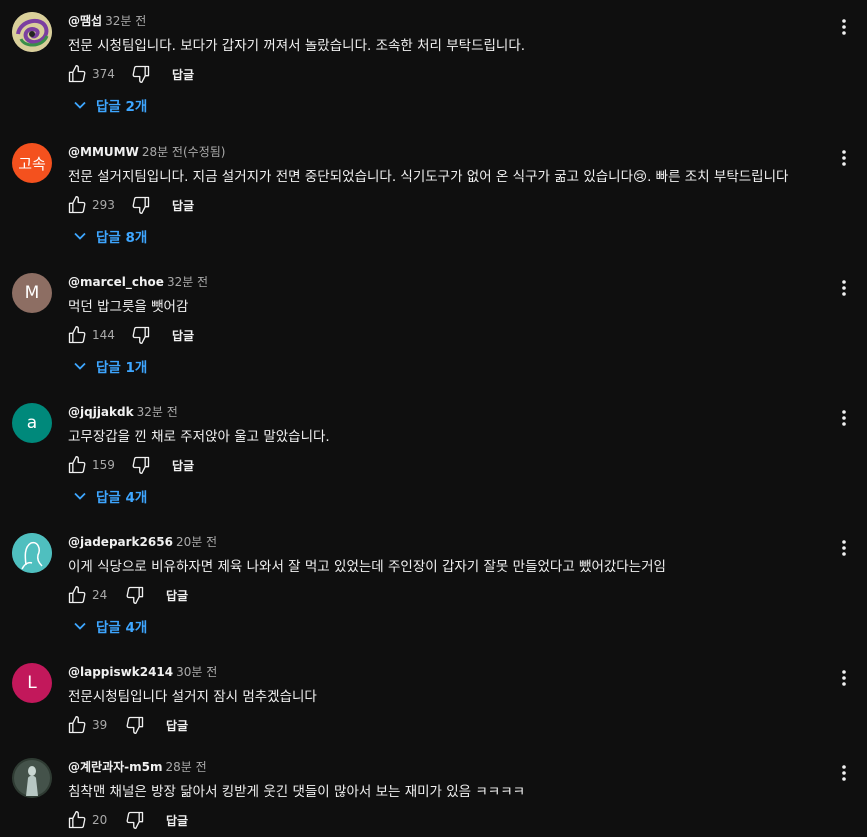 This screenshot has height=837, width=867. I want to click on view-replies-button: 답글 2개, so click(109, 105).